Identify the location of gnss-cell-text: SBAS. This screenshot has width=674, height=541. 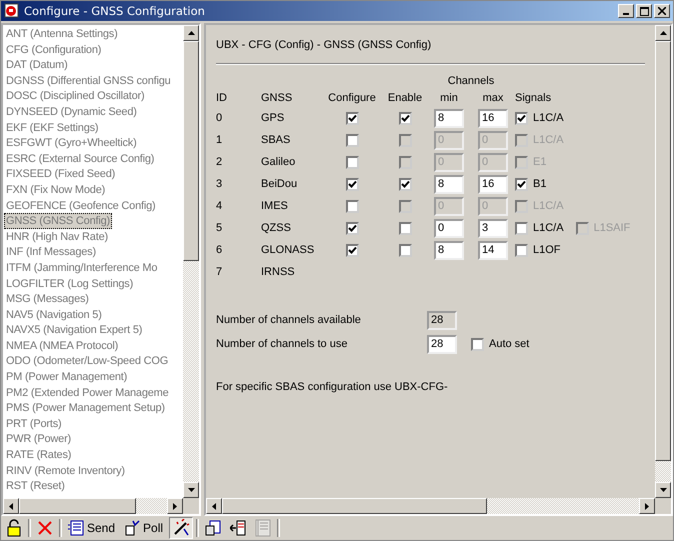
(276, 140).